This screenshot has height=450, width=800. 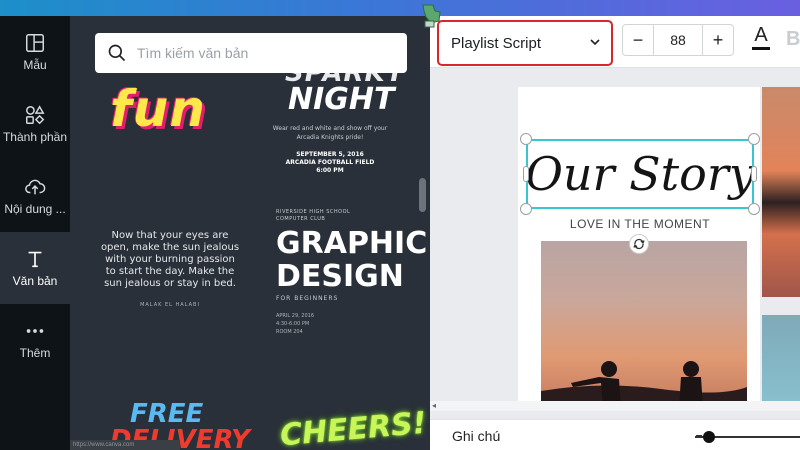 I want to click on resize-handle-left, so click(x=526, y=174).